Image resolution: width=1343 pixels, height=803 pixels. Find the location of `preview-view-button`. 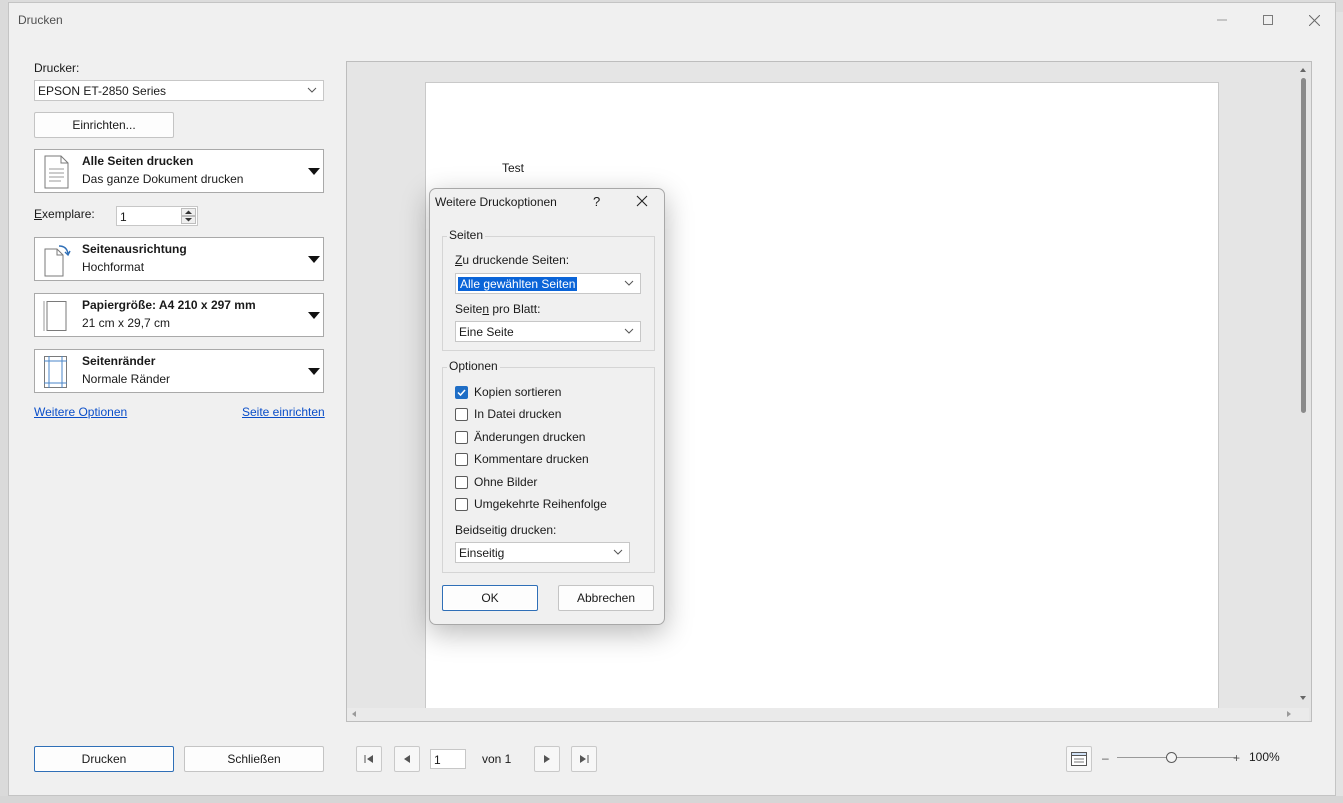

preview-view-button is located at coordinates (1079, 759).